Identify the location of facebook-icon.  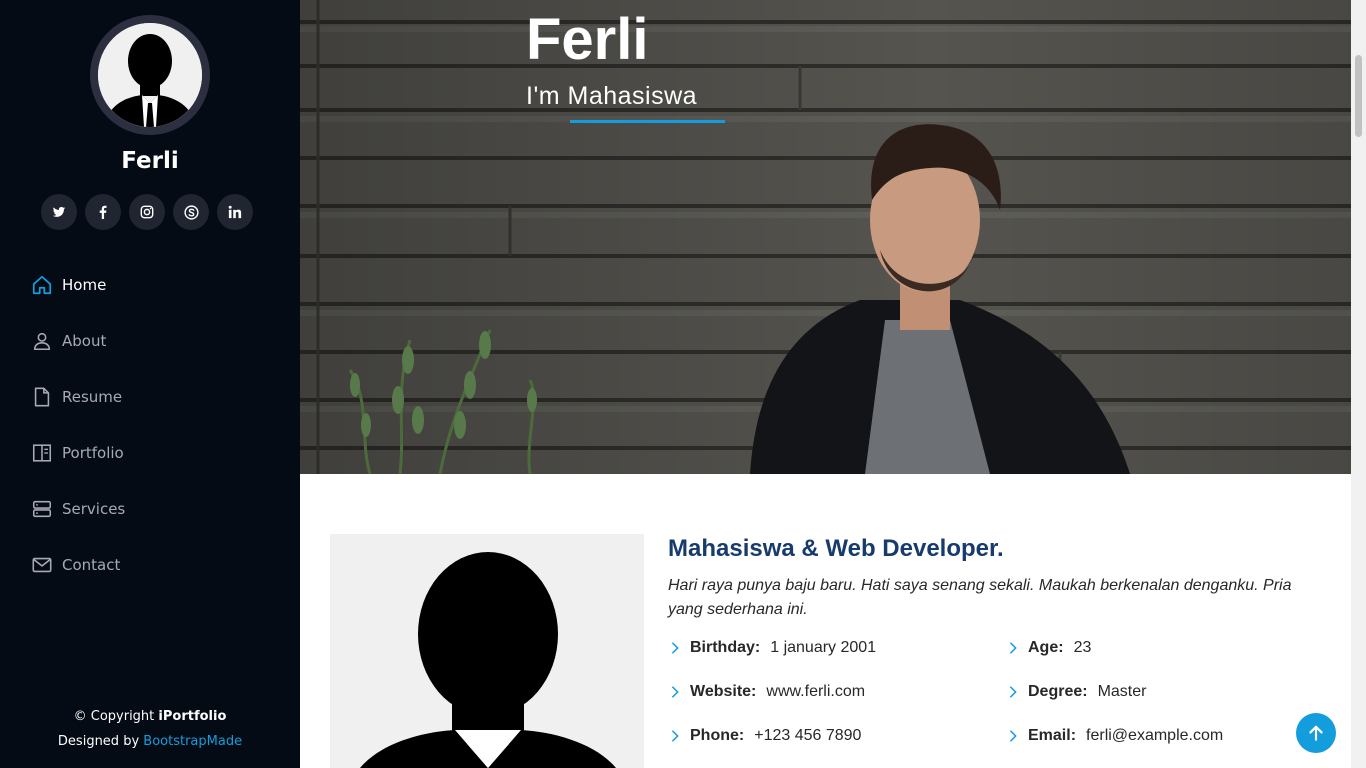
(103, 212).